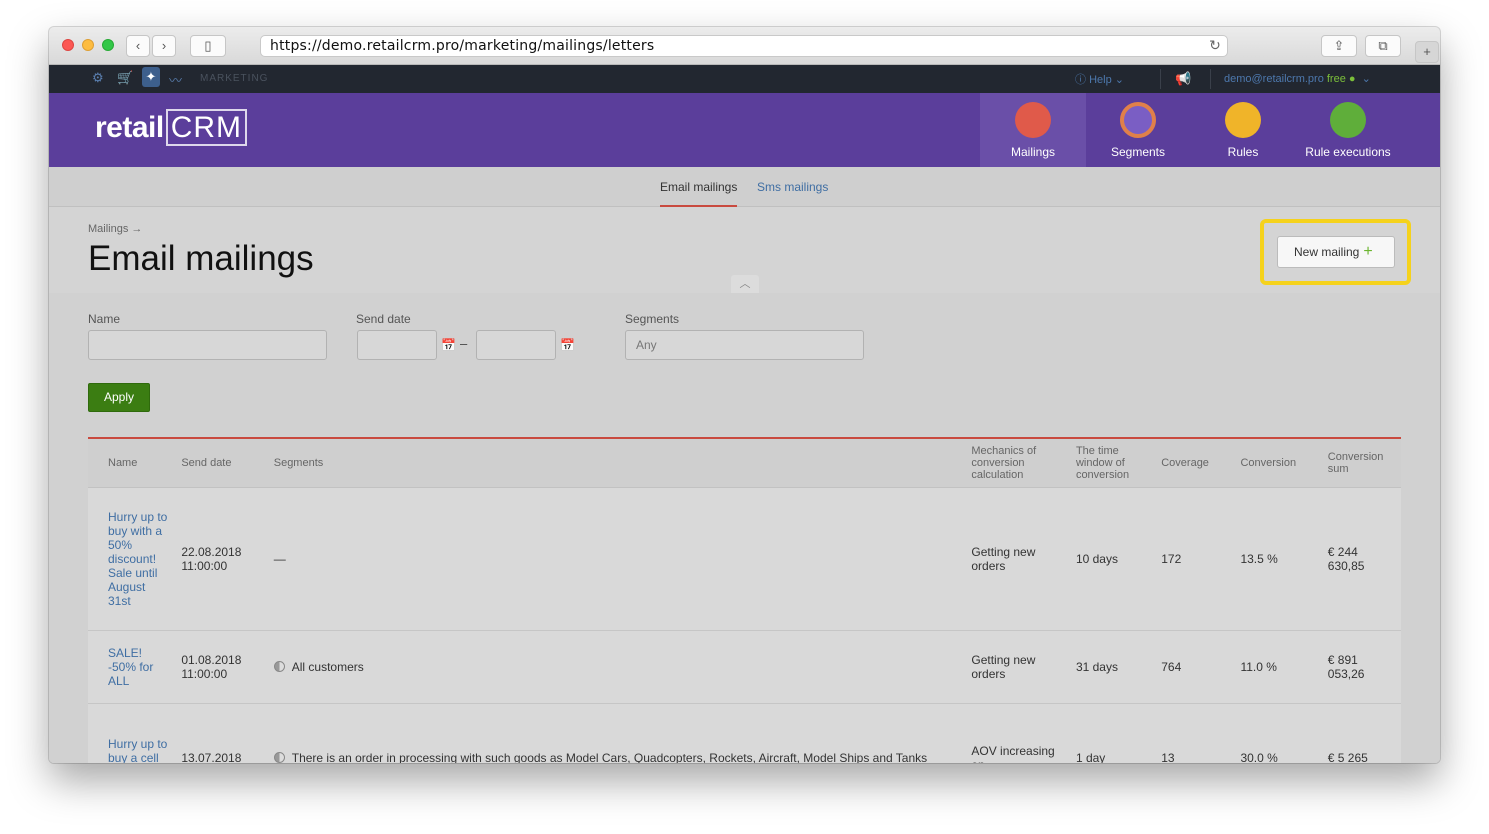  What do you see at coordinates (792, 187) in the screenshot?
I see `tab-sms-mailings: Sms mailings` at bounding box center [792, 187].